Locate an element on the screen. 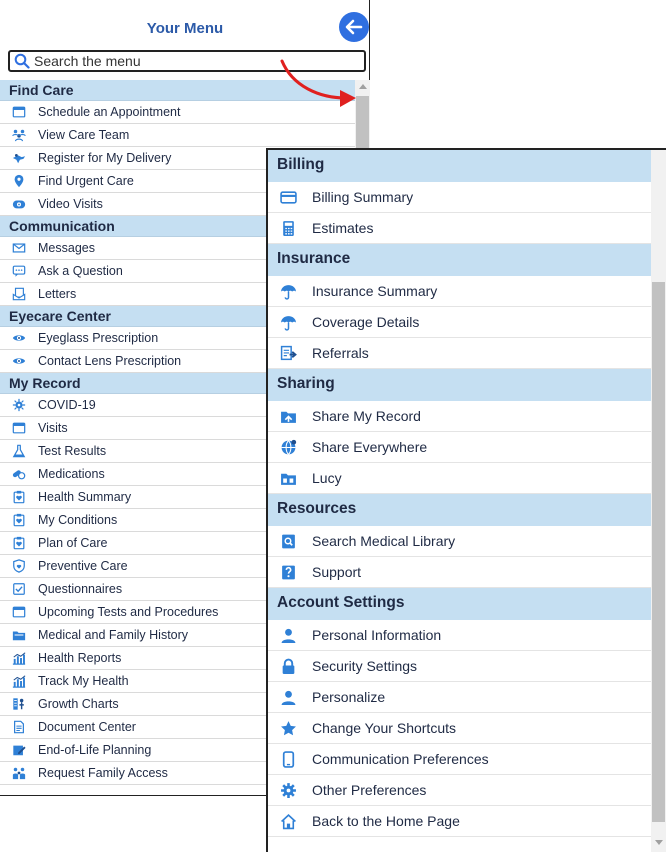  share-folder-icon is located at coordinates (288, 416).